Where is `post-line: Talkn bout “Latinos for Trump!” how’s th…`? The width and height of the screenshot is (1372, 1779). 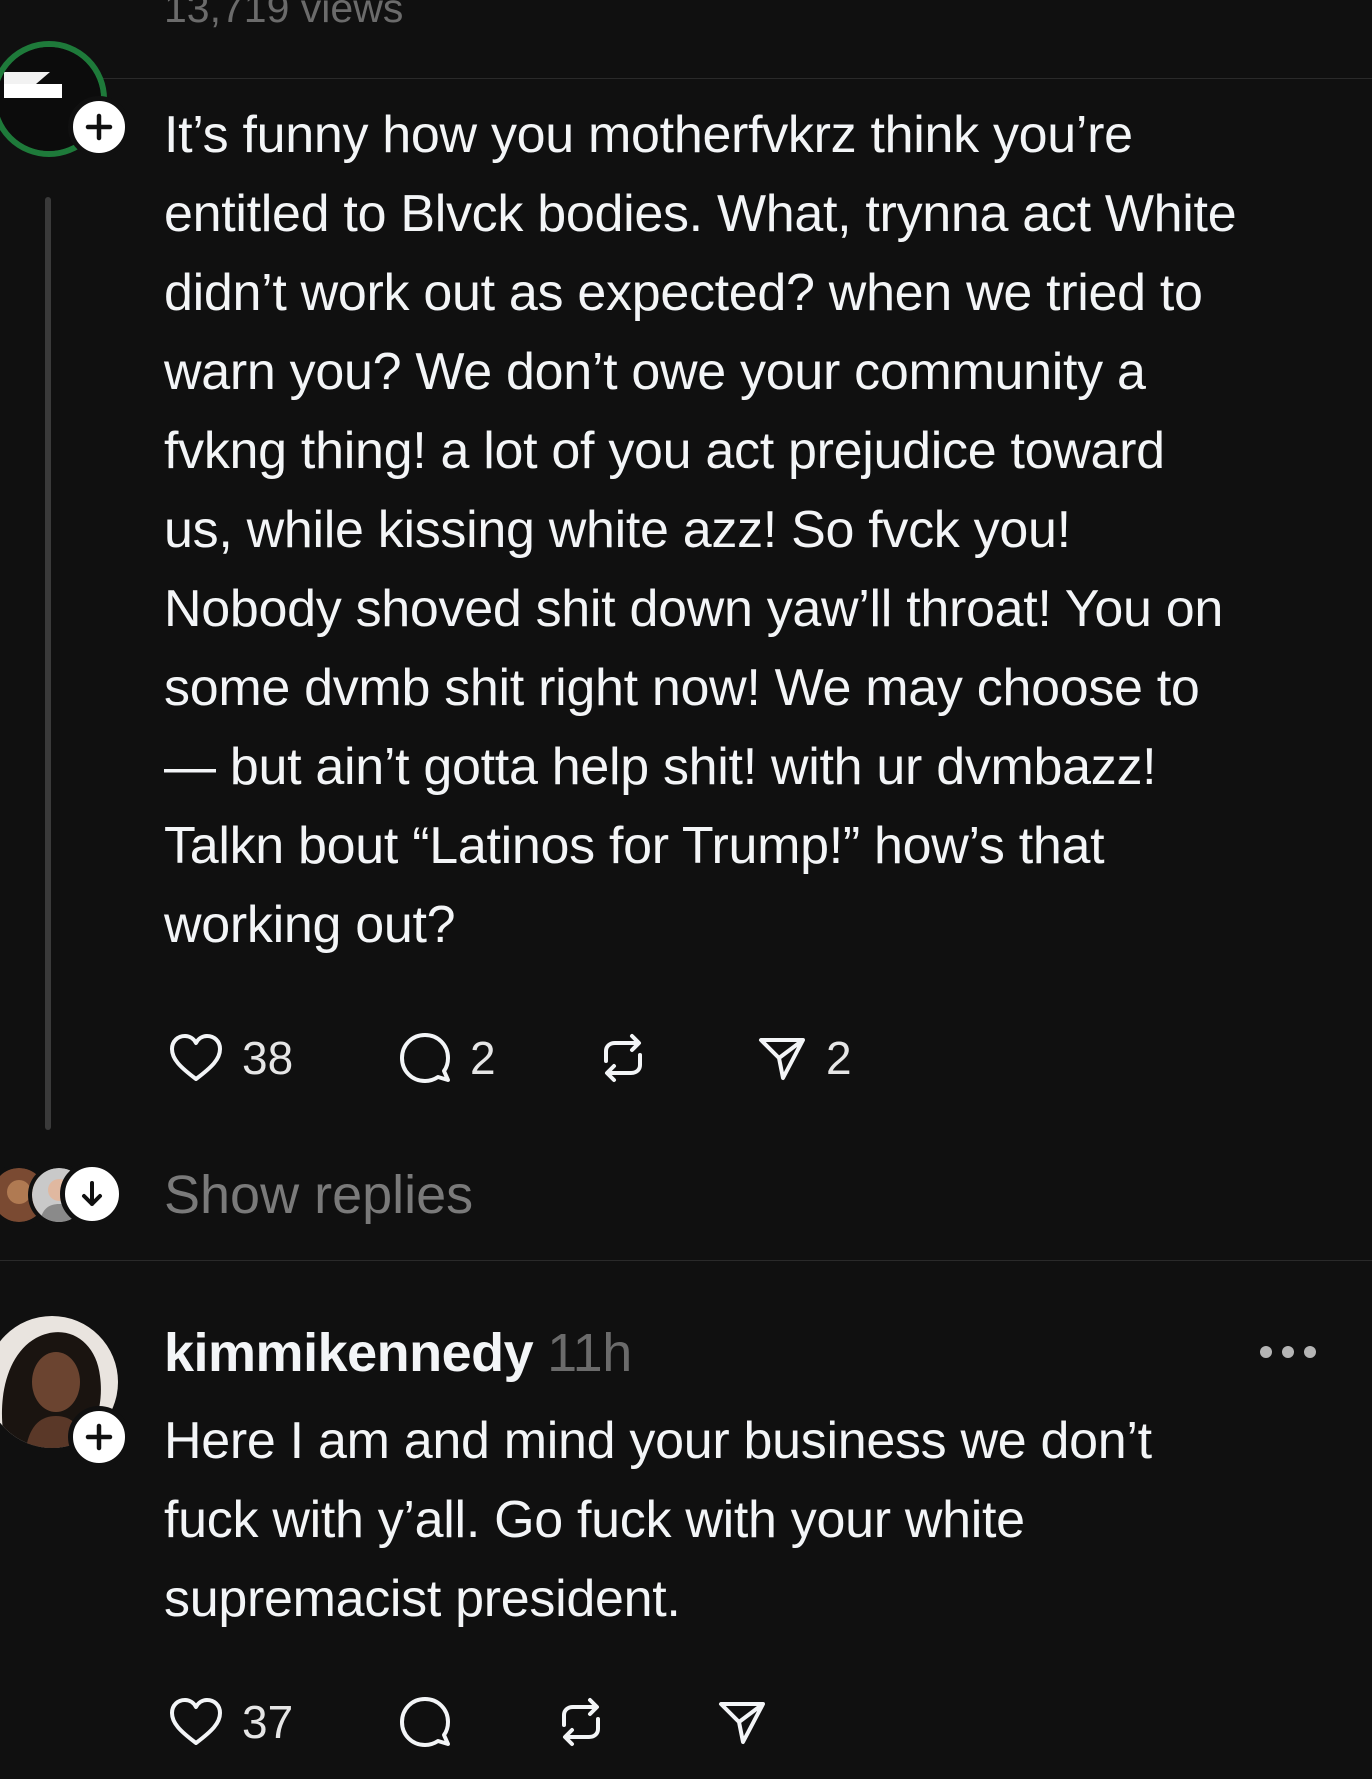 post-line: Talkn bout “Latinos for Trump!” how’s th… is located at coordinates (634, 846).